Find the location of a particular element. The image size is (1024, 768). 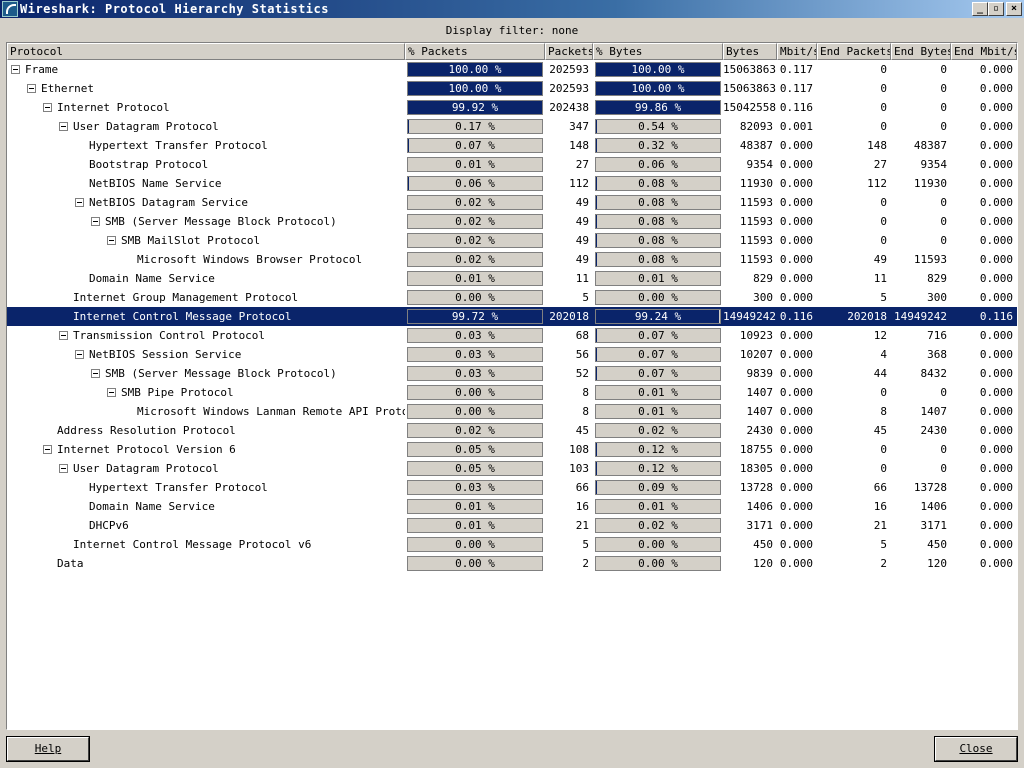

protocol-cell: Microsoft Windows Browser Protocol is located at coordinates (206, 259).